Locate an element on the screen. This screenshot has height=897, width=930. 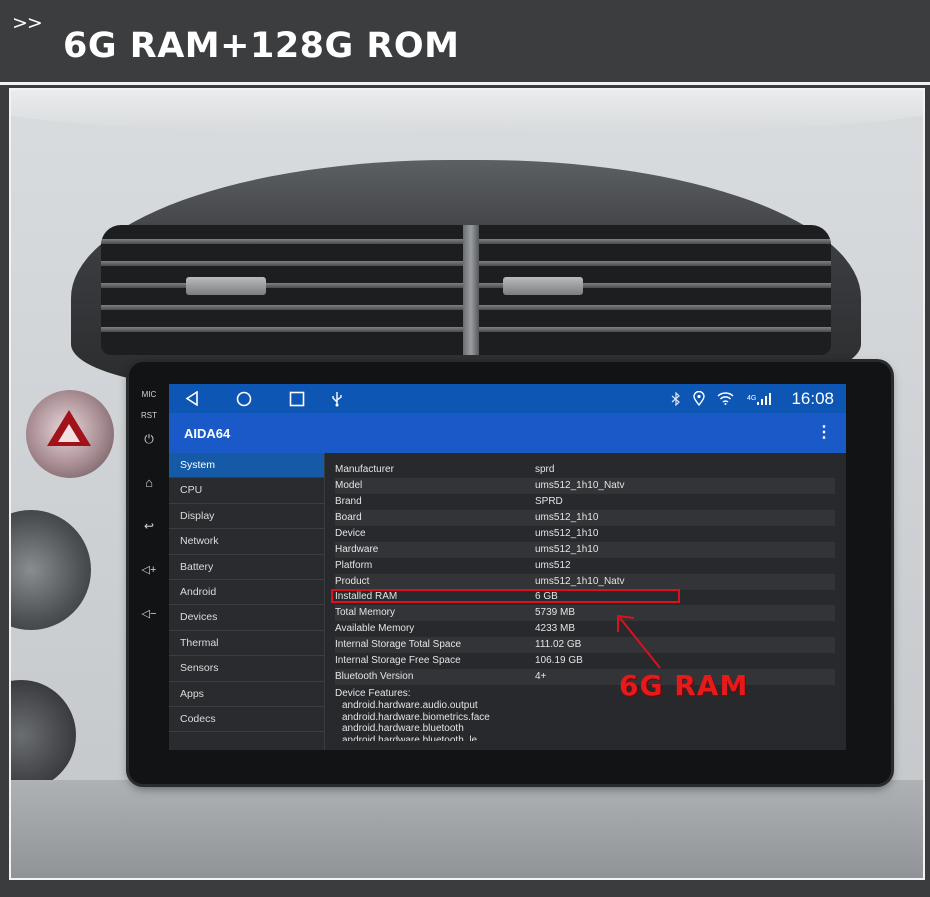
sidebar-item-devices: Devices is located at coordinates (246, 618).